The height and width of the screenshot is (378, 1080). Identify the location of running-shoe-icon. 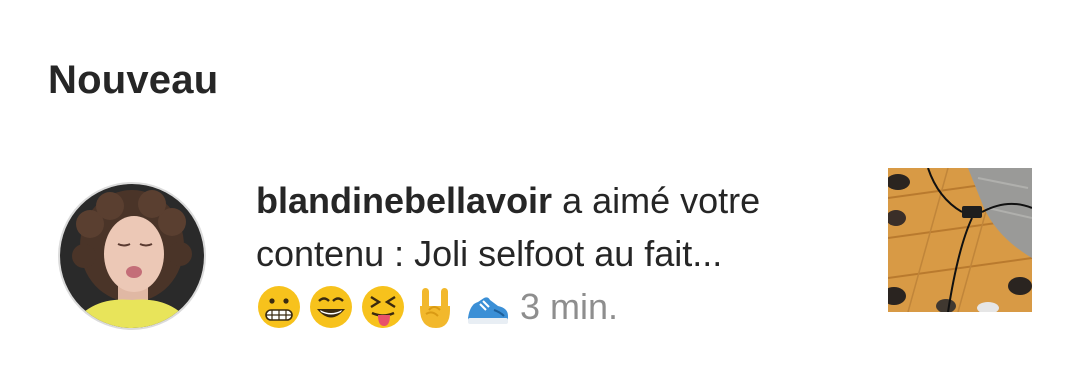
(487, 307).